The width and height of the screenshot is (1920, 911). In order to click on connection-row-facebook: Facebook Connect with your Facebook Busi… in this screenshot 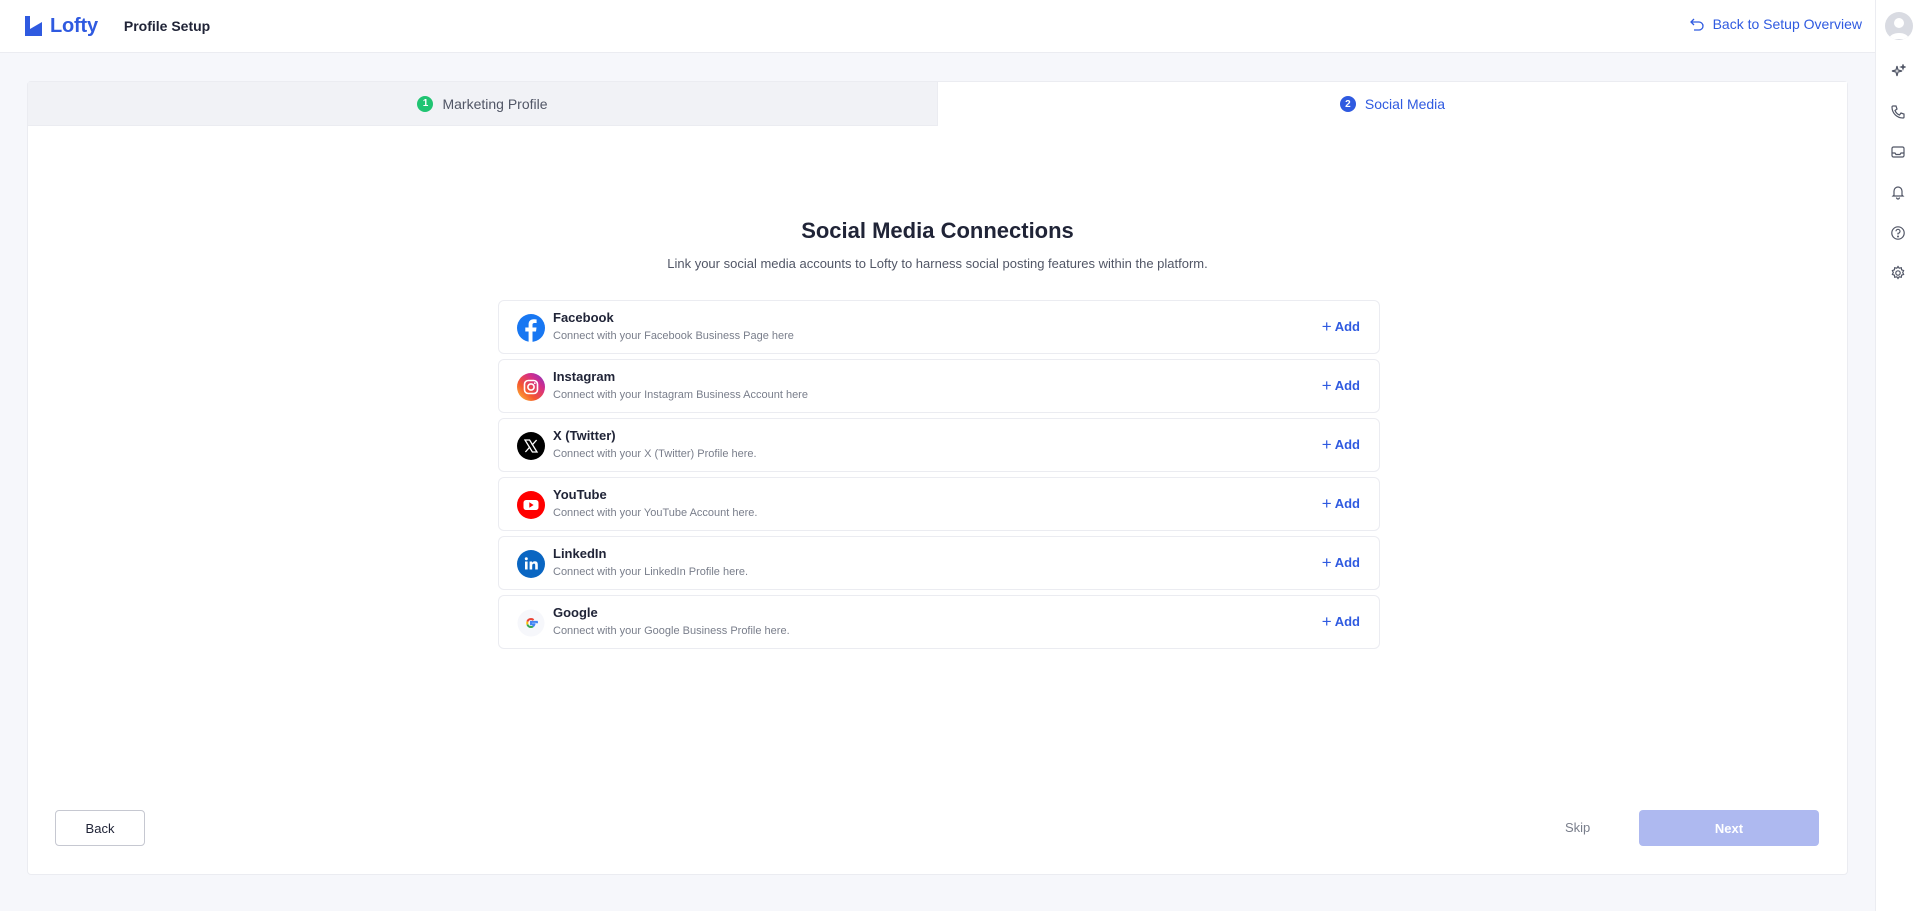, I will do `click(939, 327)`.